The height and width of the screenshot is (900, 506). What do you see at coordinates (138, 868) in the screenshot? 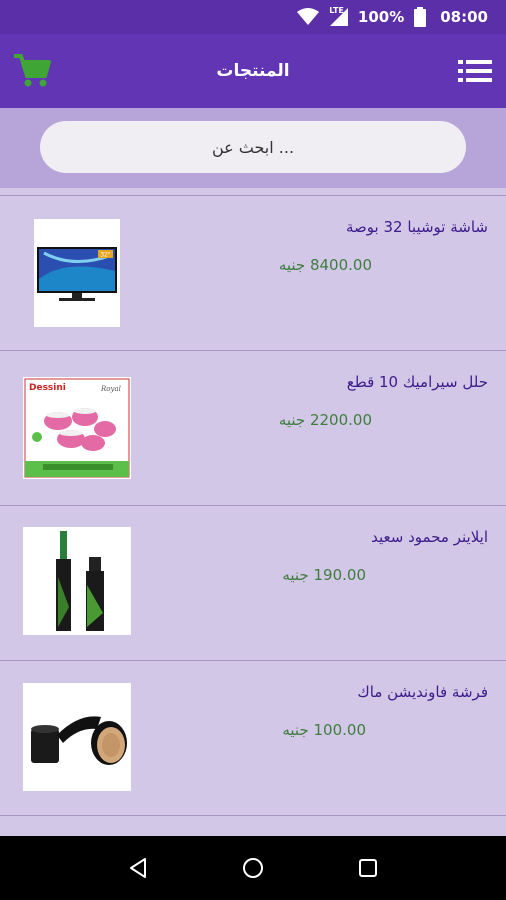
I see `back-icon` at bounding box center [138, 868].